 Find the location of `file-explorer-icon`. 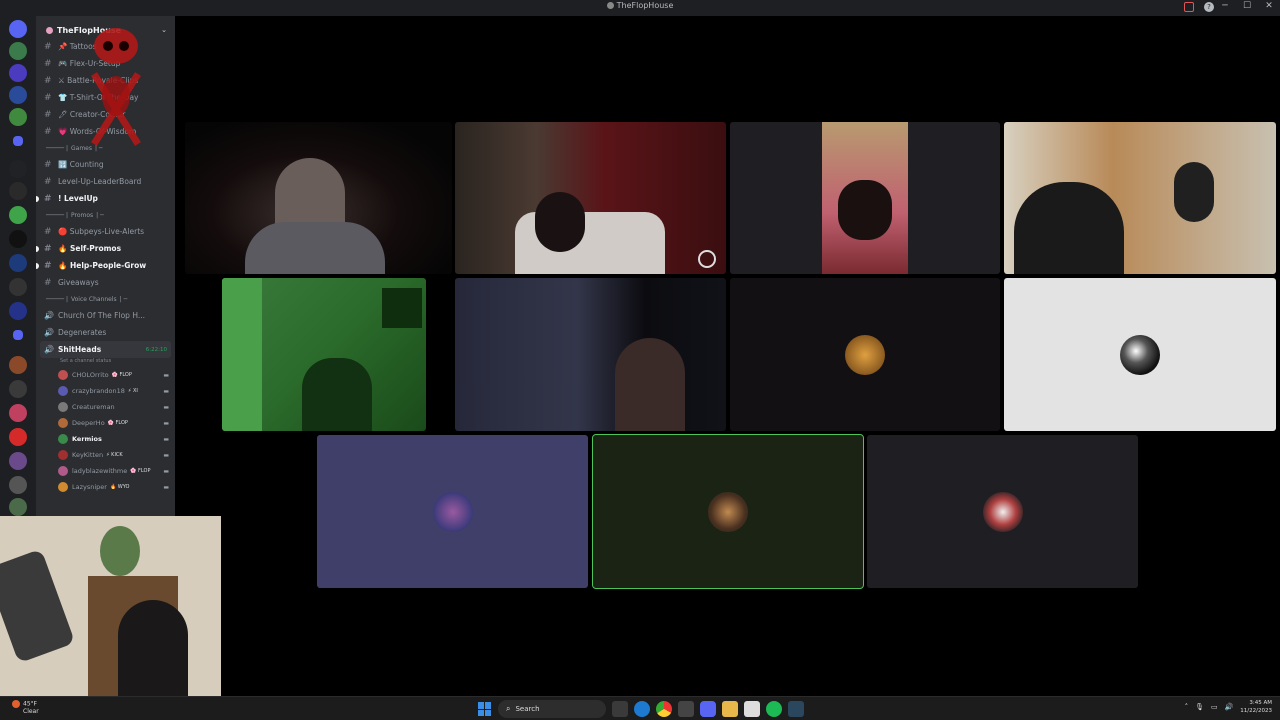

file-explorer-icon is located at coordinates (730, 709).